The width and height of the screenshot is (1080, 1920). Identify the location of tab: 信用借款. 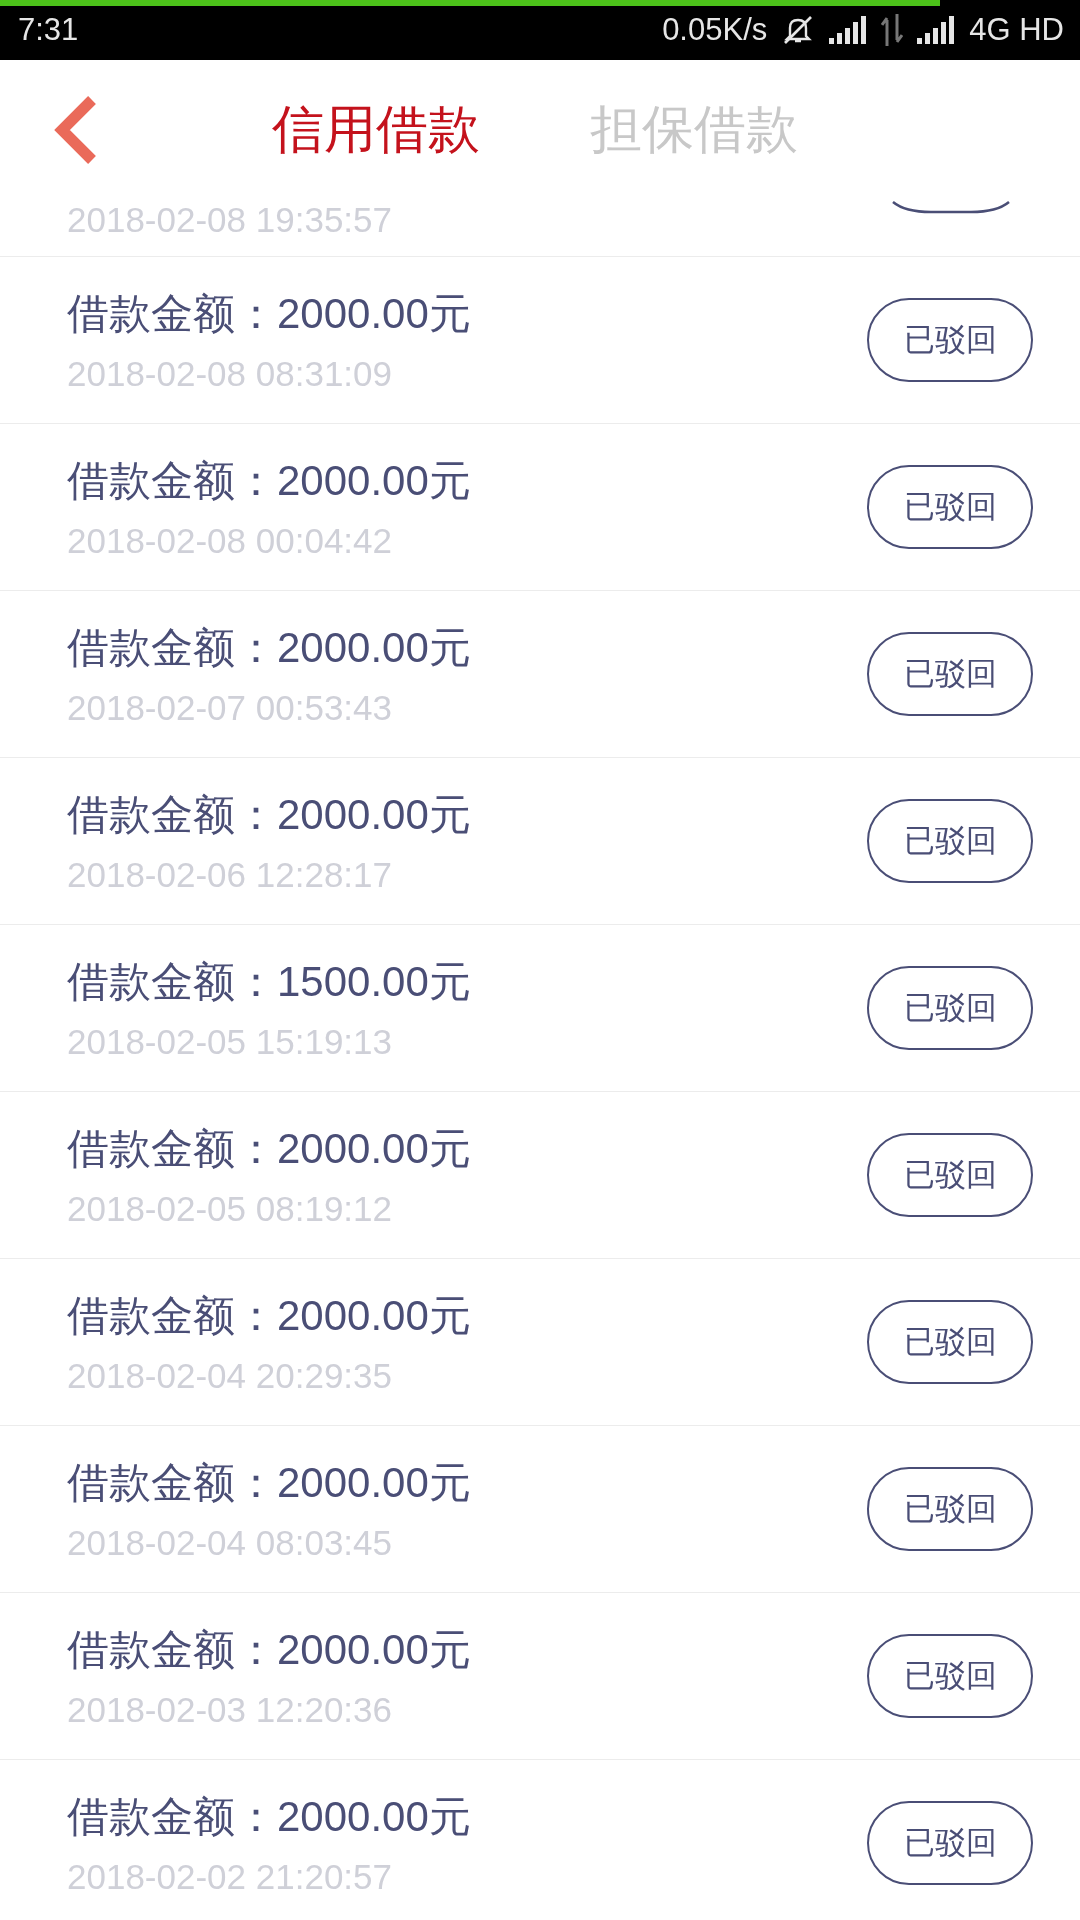
(376, 130).